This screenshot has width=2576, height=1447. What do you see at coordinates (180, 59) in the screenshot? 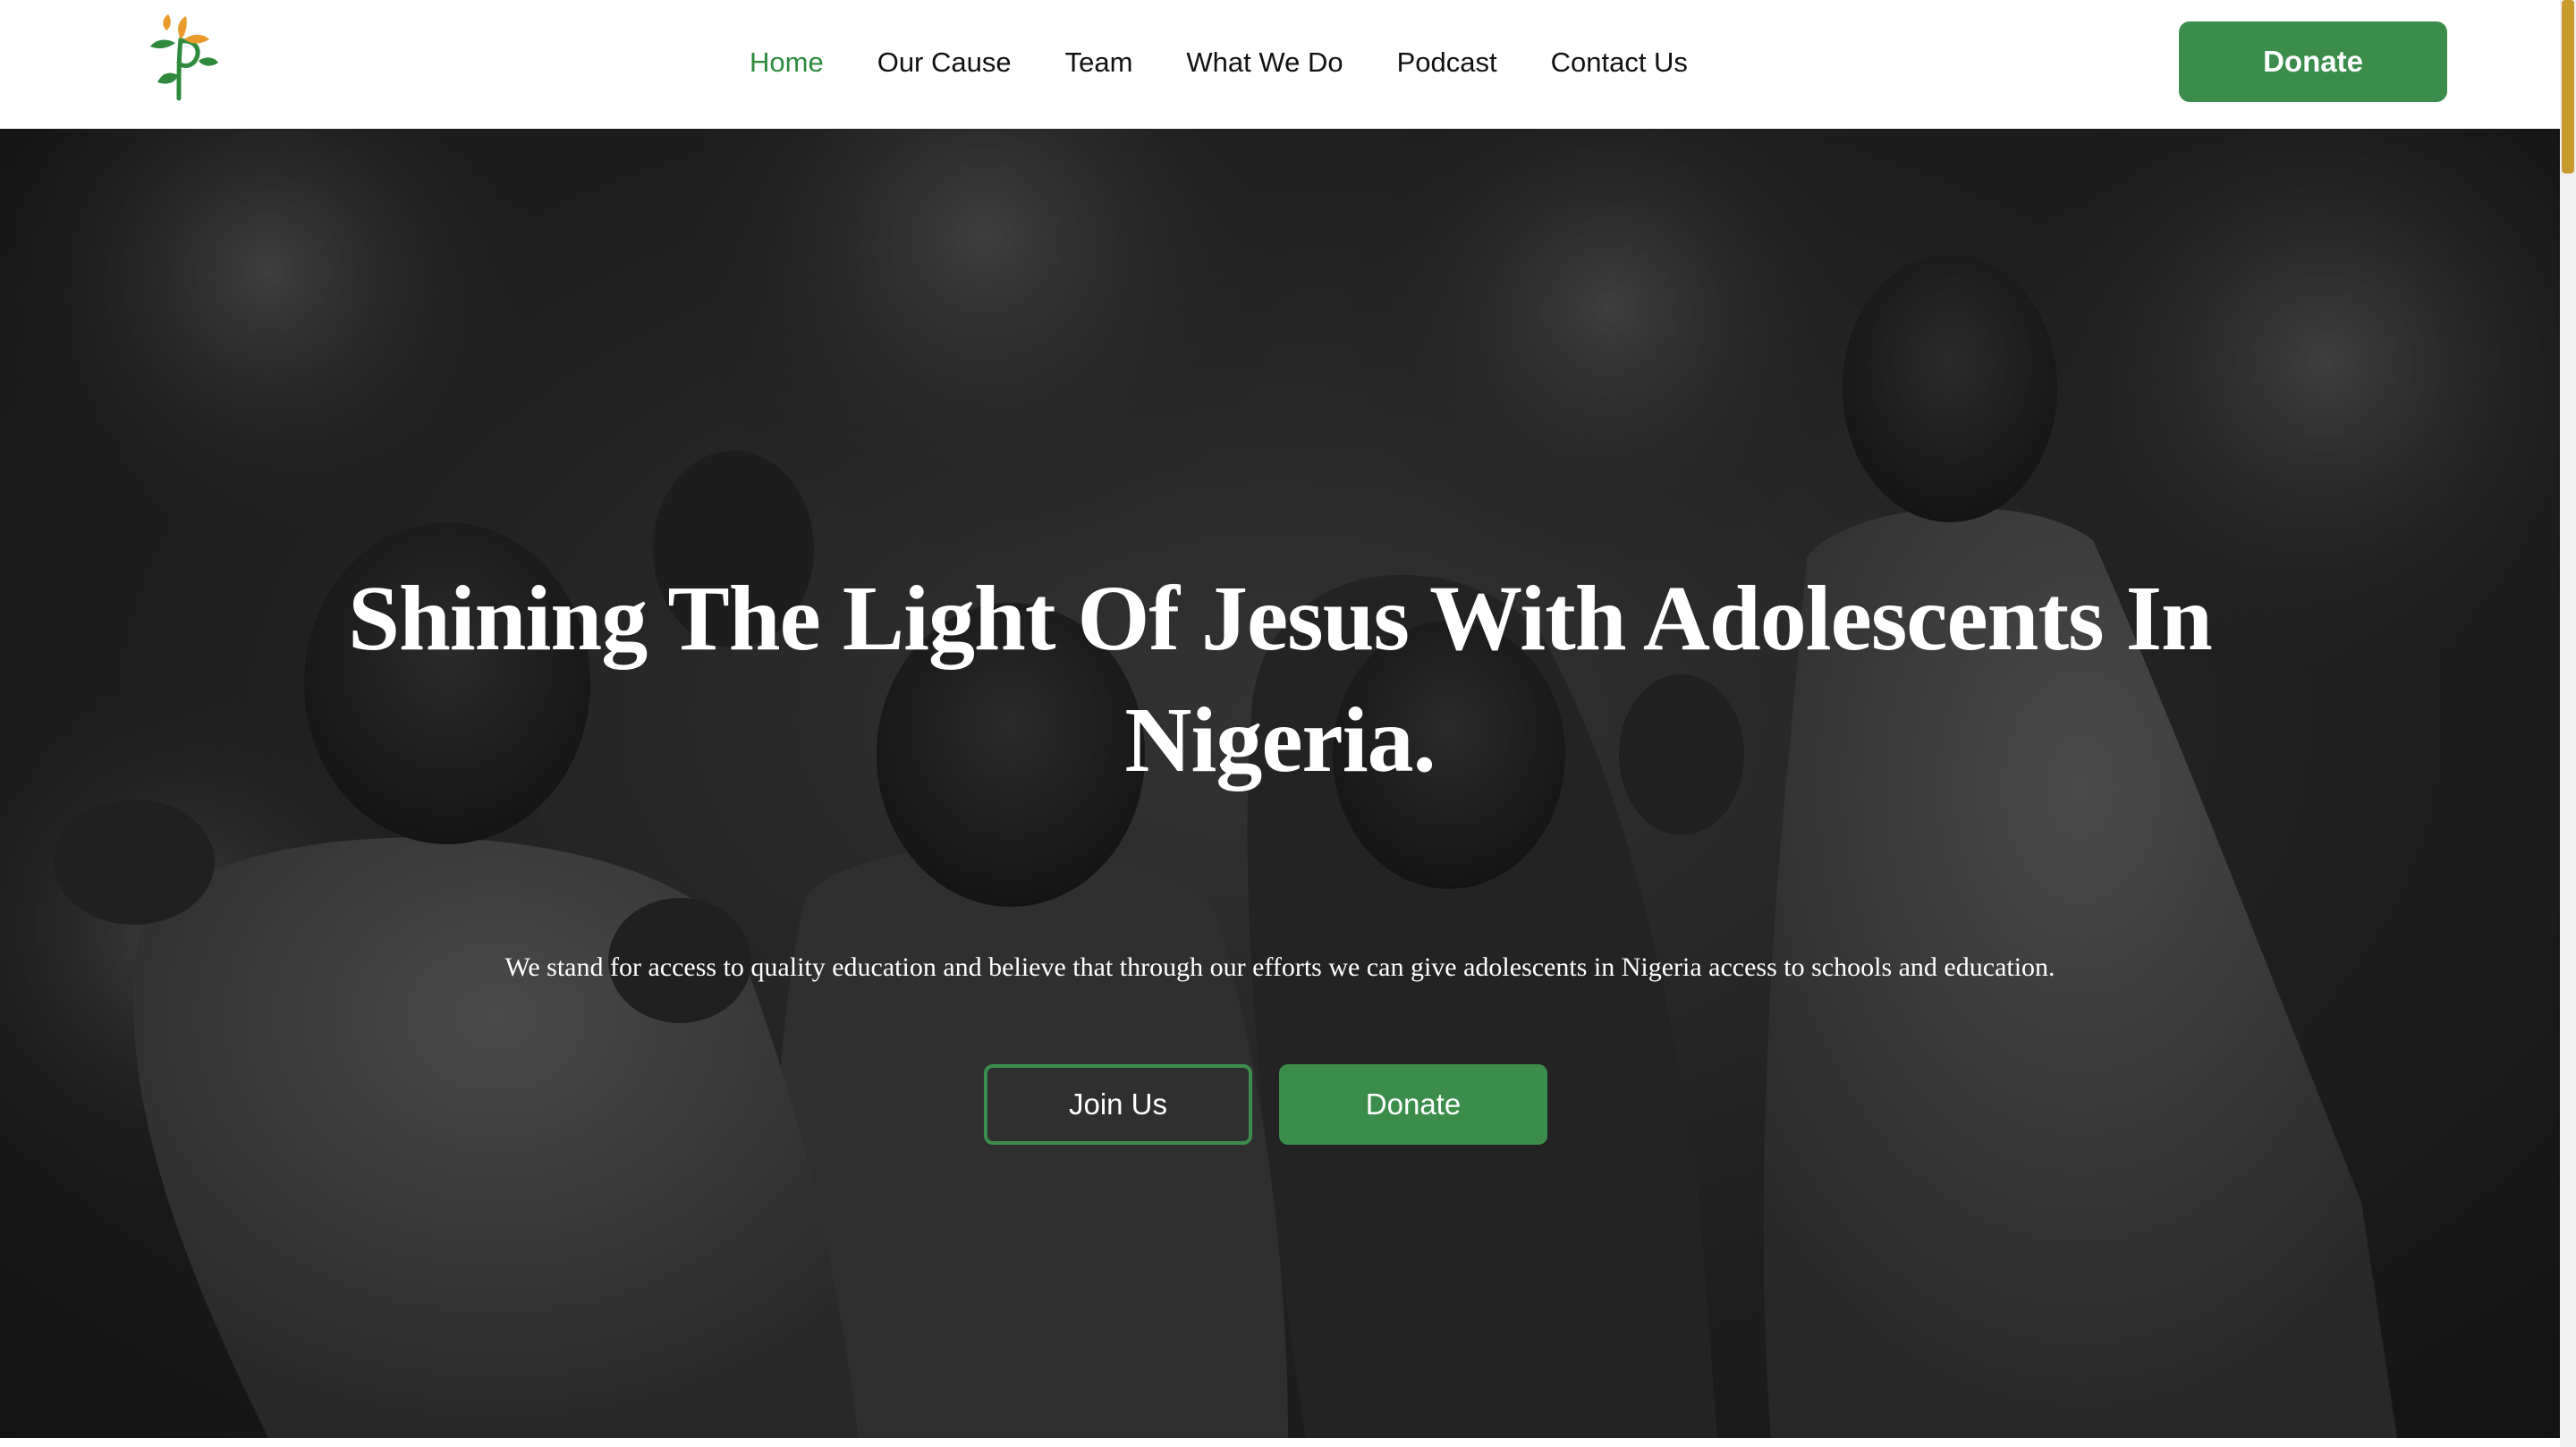
I see `tree-p-logo-icon` at bounding box center [180, 59].